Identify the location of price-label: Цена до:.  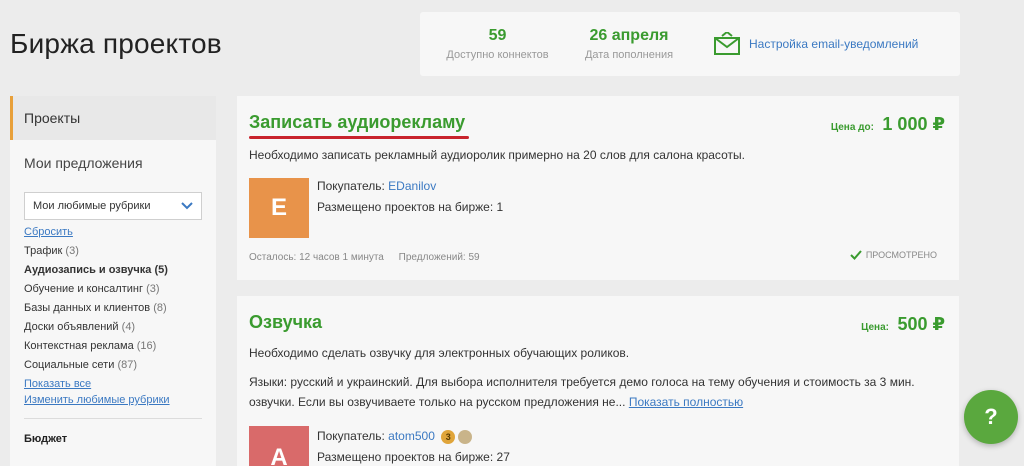
(852, 127).